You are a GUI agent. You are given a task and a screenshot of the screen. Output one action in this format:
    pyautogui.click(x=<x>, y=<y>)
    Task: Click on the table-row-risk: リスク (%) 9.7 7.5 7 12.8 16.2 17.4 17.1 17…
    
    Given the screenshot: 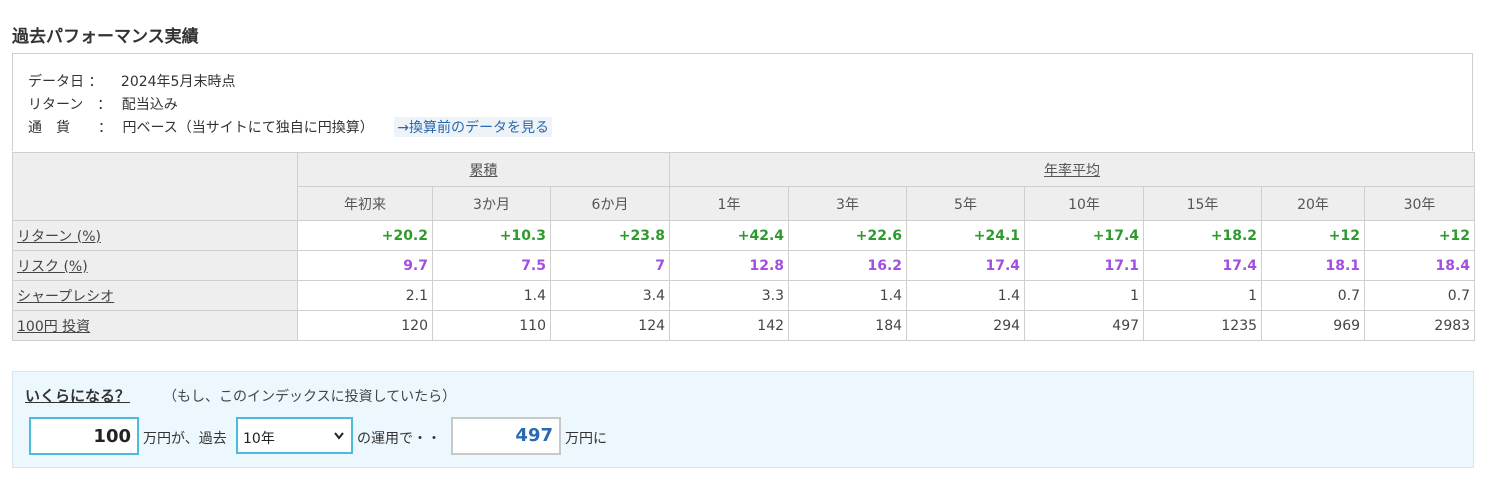 What is the action you would take?
    pyautogui.click(x=744, y=265)
    